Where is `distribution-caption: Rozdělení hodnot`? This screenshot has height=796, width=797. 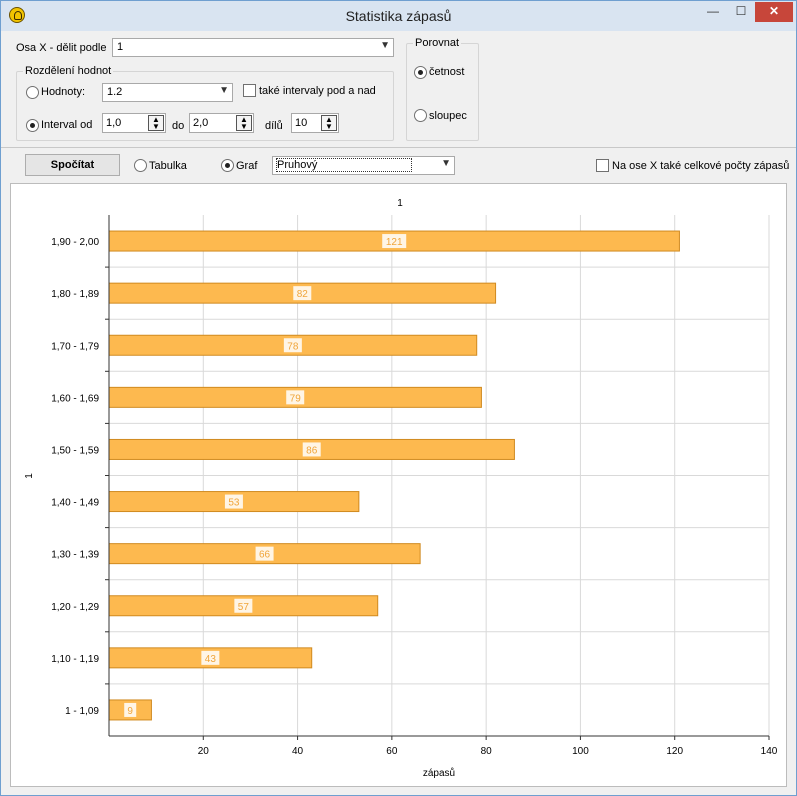
distribution-caption: Rozdělení hodnot is located at coordinates (68, 71).